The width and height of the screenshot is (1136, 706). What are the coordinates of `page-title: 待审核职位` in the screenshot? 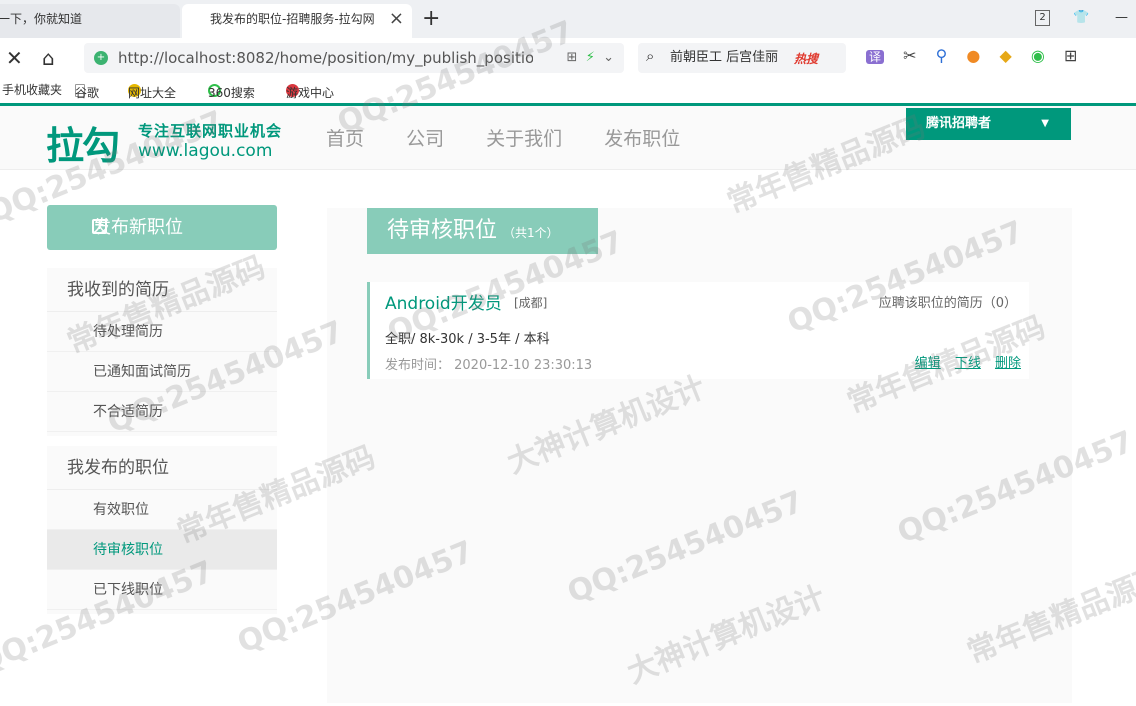 It's located at (442, 230).